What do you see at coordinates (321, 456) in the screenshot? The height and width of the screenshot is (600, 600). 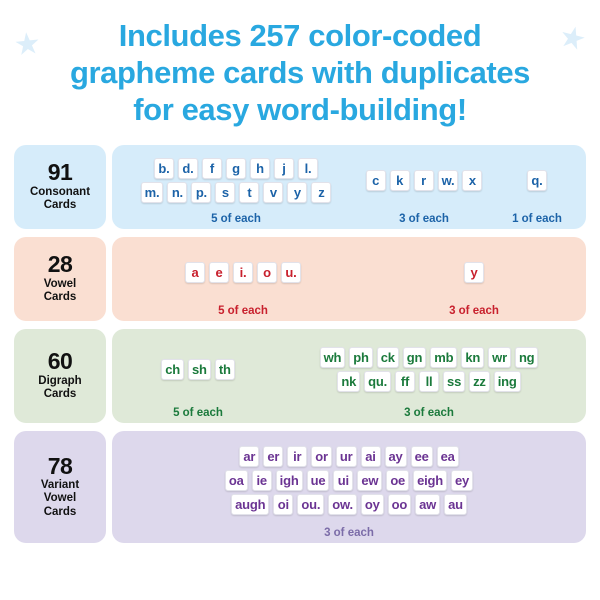 I see `letter-card: or` at bounding box center [321, 456].